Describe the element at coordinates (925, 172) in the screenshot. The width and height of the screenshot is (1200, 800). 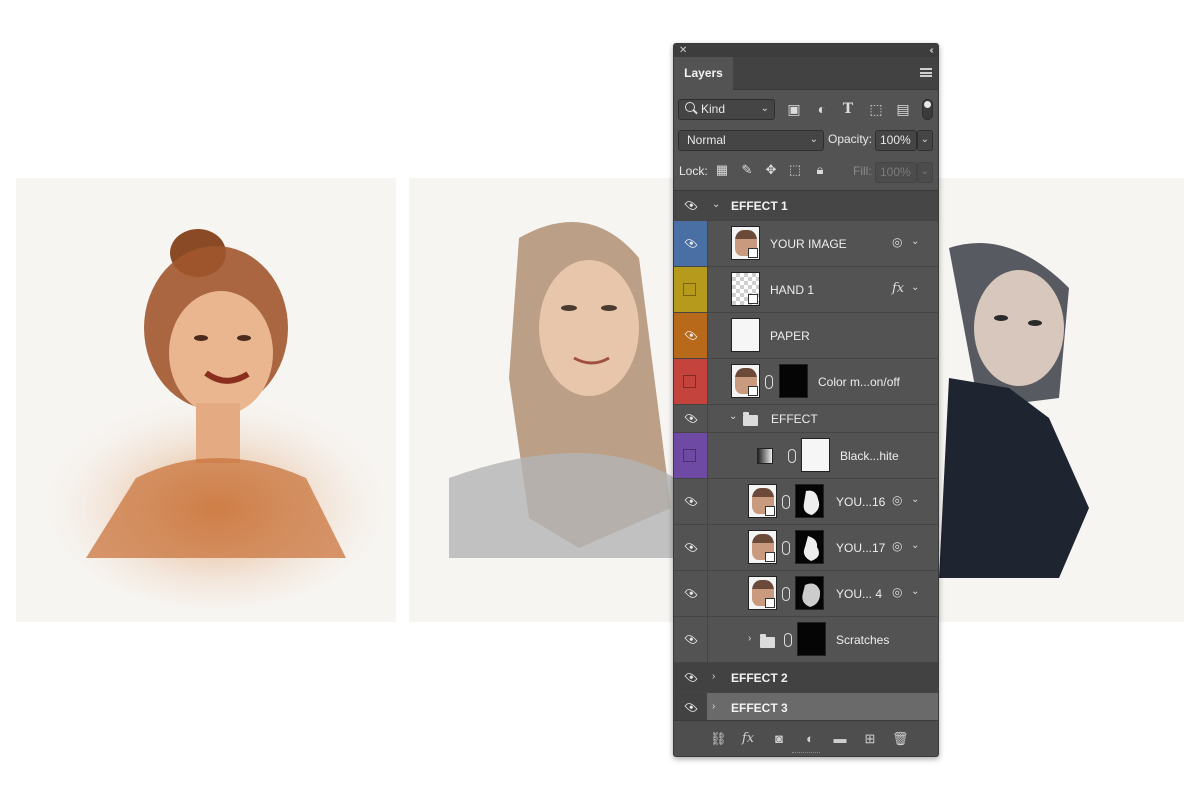
I see `fill-dropdown: ⌄` at that location.